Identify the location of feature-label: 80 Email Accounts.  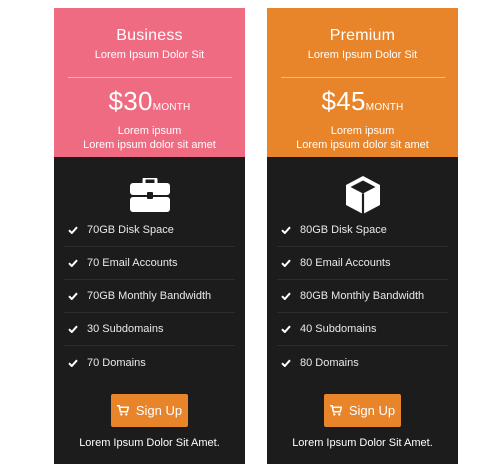
(345, 263).